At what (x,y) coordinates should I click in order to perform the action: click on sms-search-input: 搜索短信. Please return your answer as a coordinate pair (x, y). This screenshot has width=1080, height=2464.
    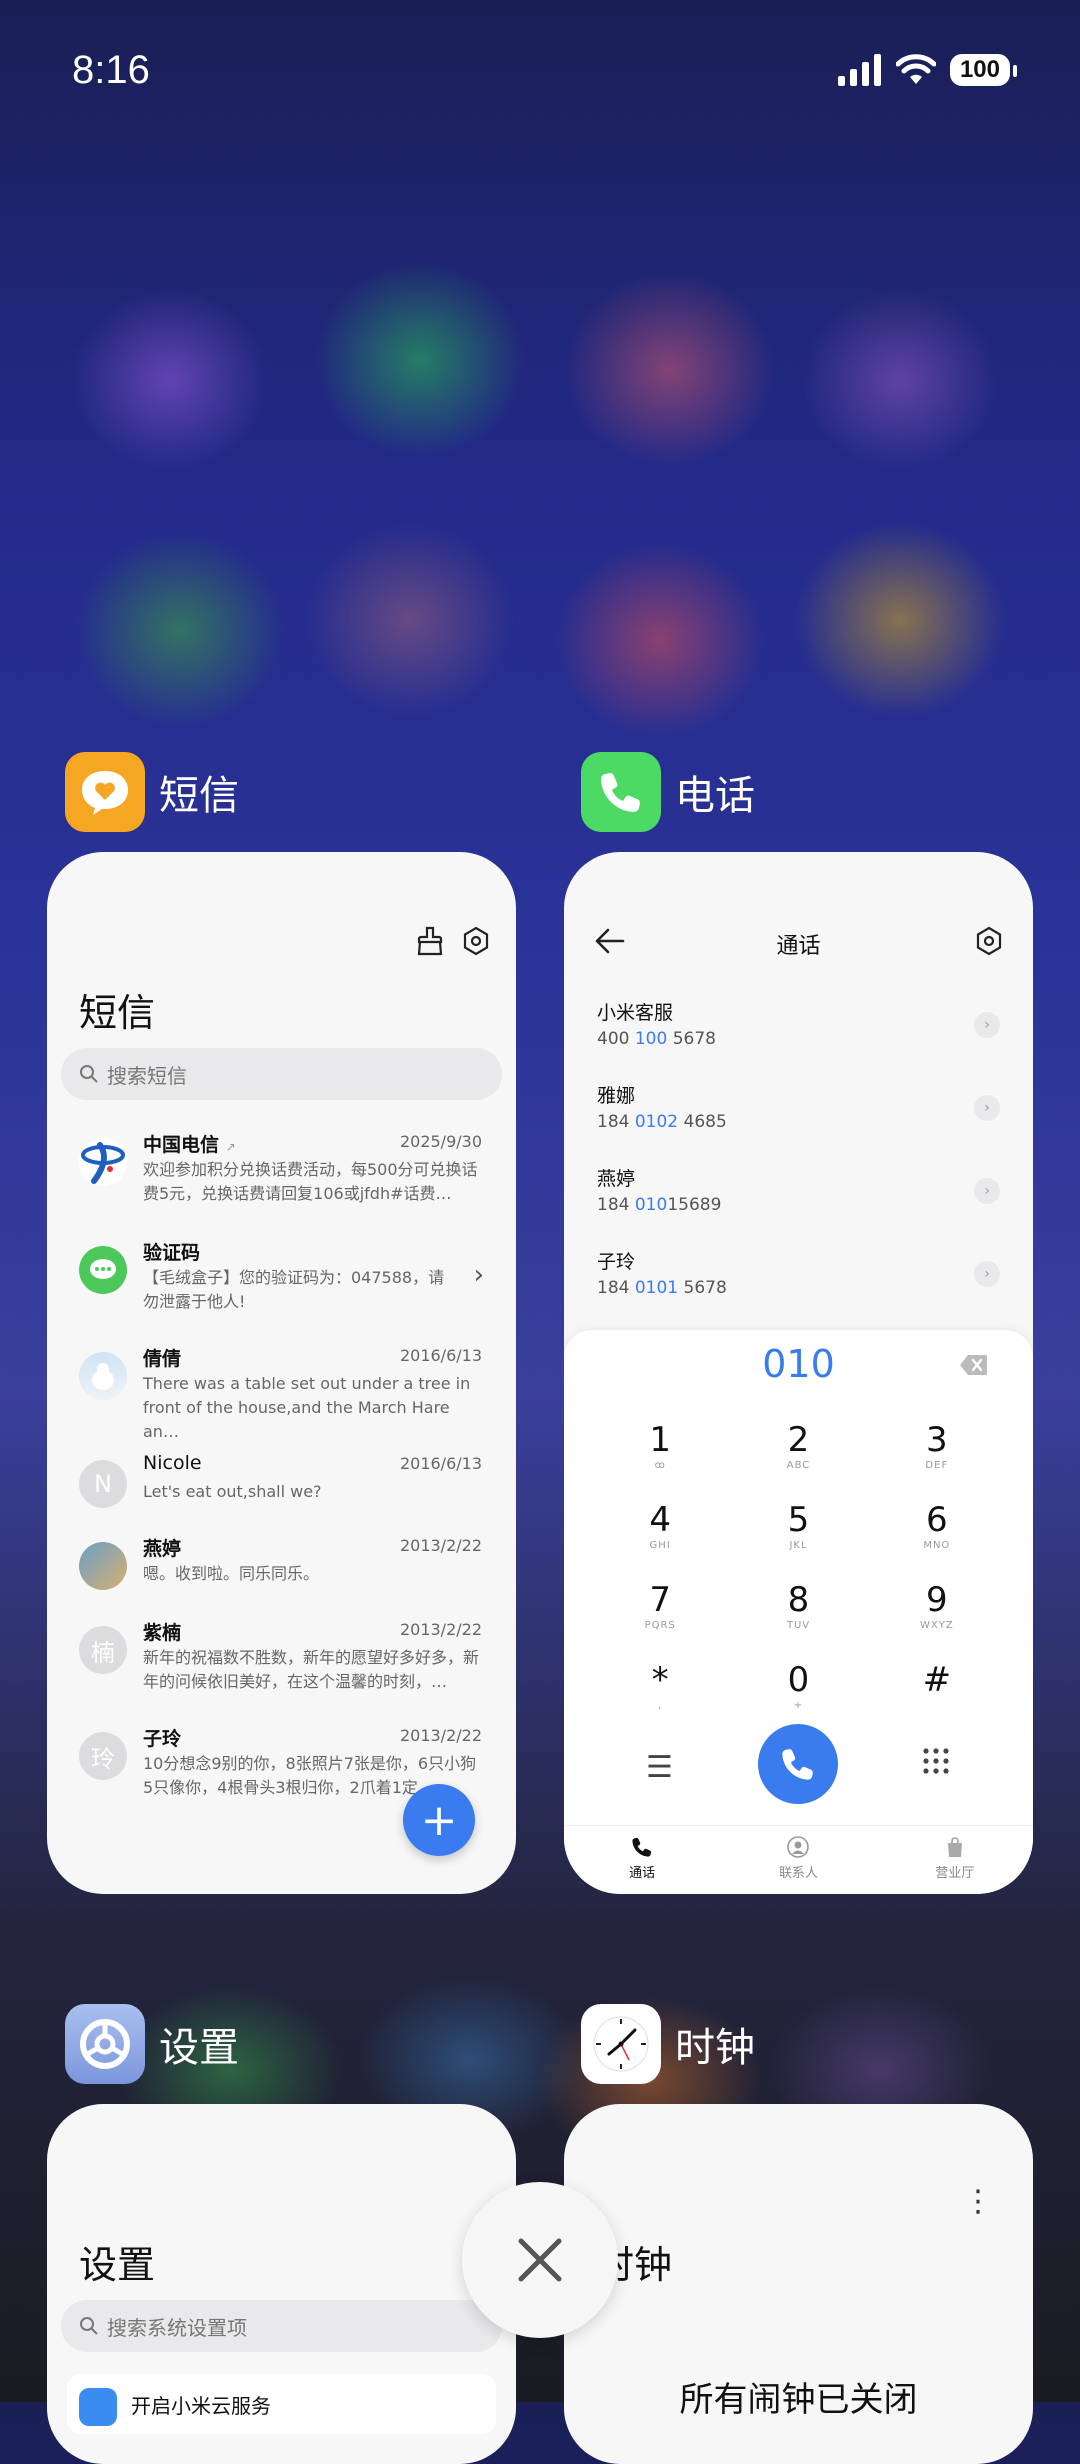
    Looking at the image, I should click on (281, 1074).